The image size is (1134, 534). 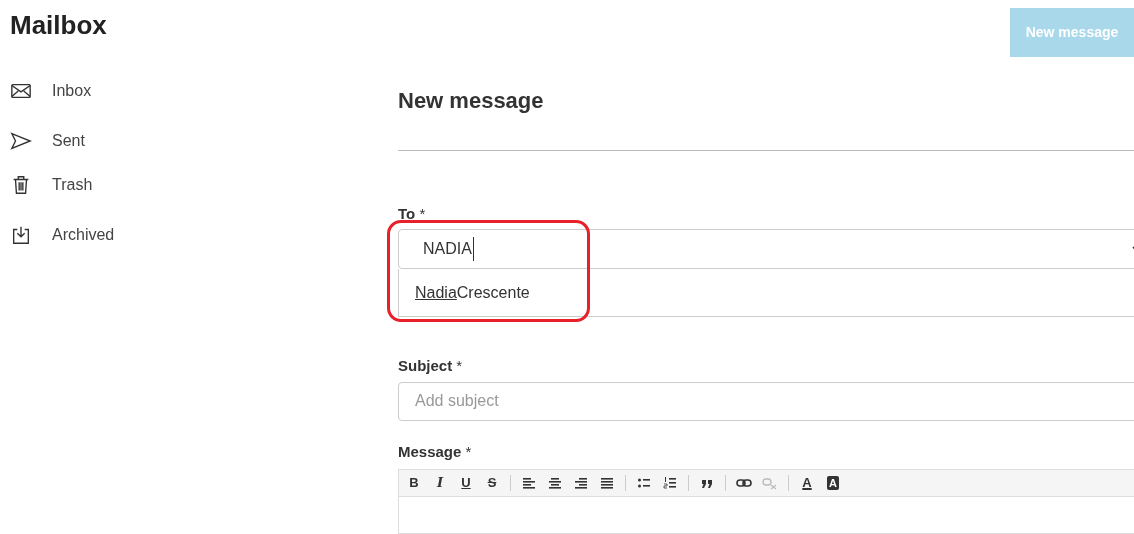 What do you see at coordinates (766, 293) in the screenshot?
I see `suggestion-option: NadiaCrescente` at bounding box center [766, 293].